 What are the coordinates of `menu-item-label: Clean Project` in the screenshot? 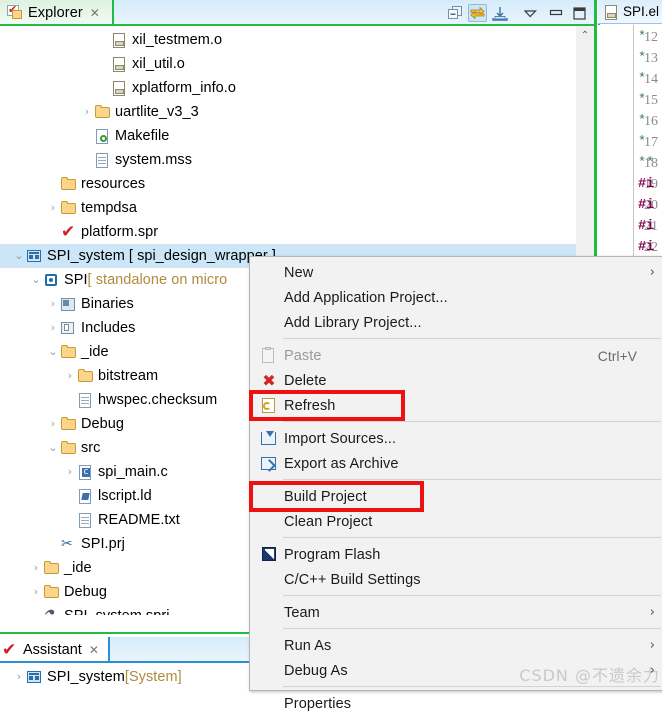 It's located at (328, 521).